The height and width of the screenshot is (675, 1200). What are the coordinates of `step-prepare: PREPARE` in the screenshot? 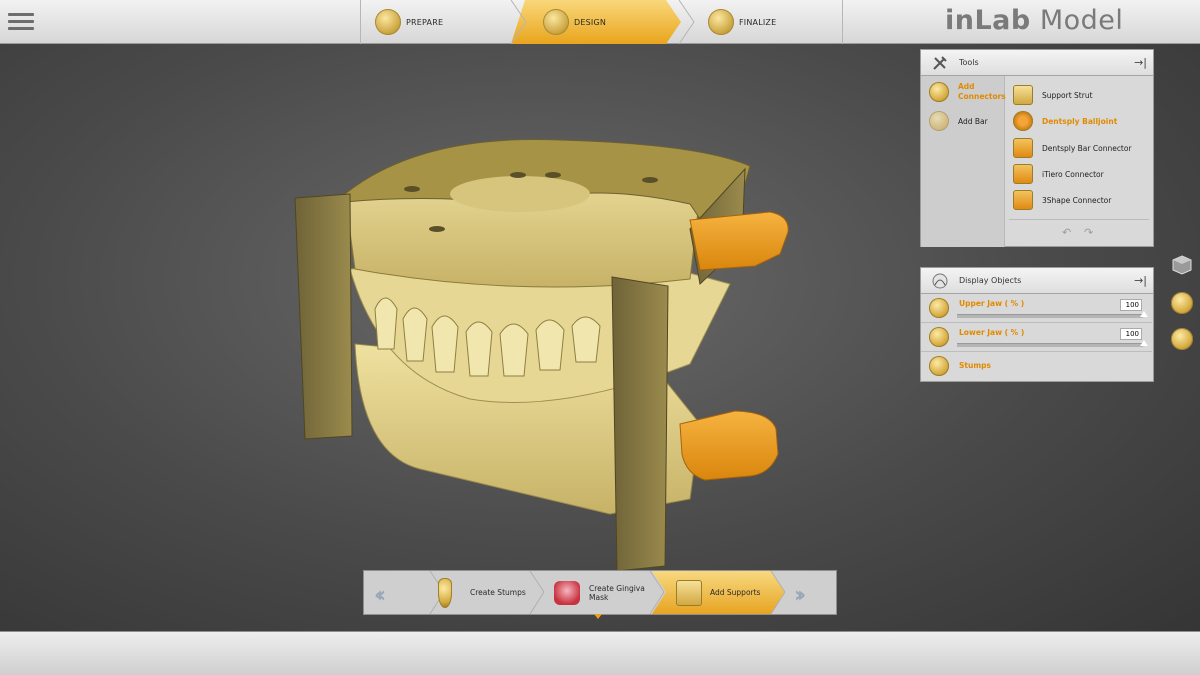 It's located at (409, 22).